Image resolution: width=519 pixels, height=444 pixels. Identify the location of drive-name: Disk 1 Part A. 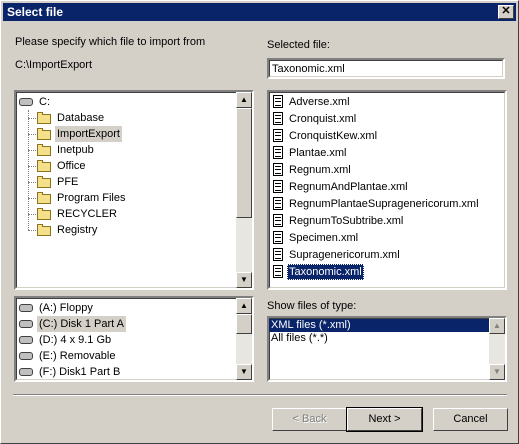
(92, 324).